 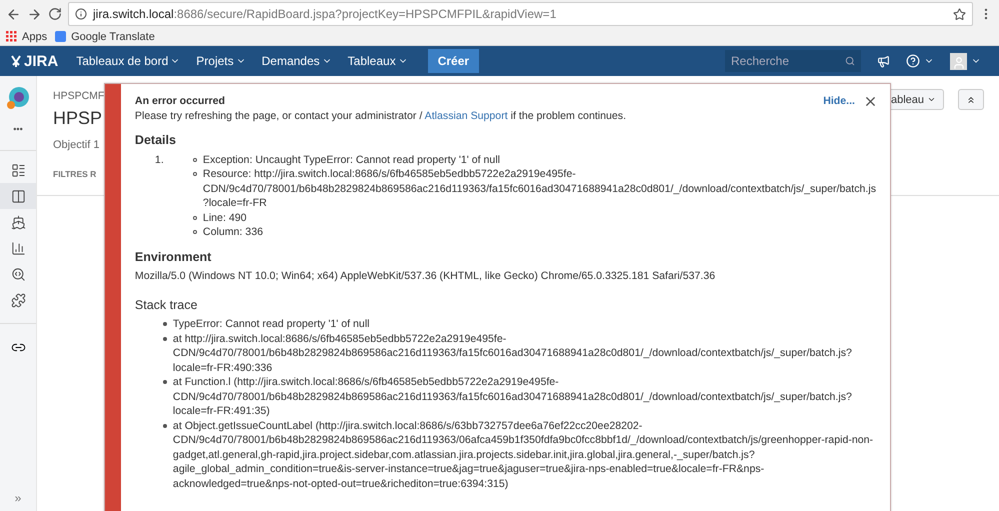 I want to click on search-icon, so click(x=850, y=61).